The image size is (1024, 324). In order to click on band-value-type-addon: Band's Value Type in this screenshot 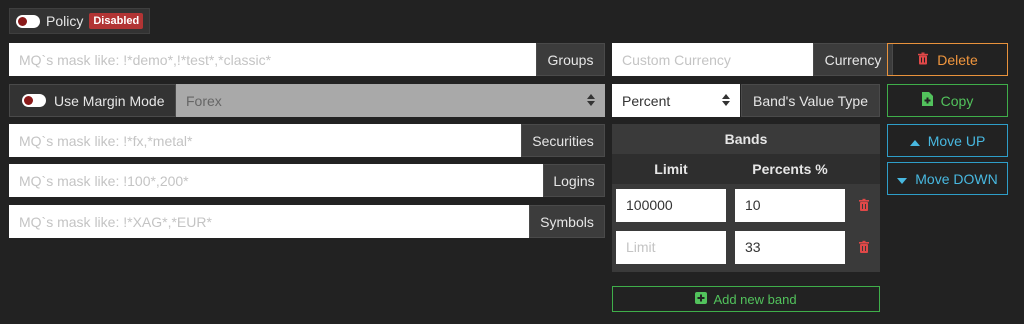, I will do `click(810, 100)`.